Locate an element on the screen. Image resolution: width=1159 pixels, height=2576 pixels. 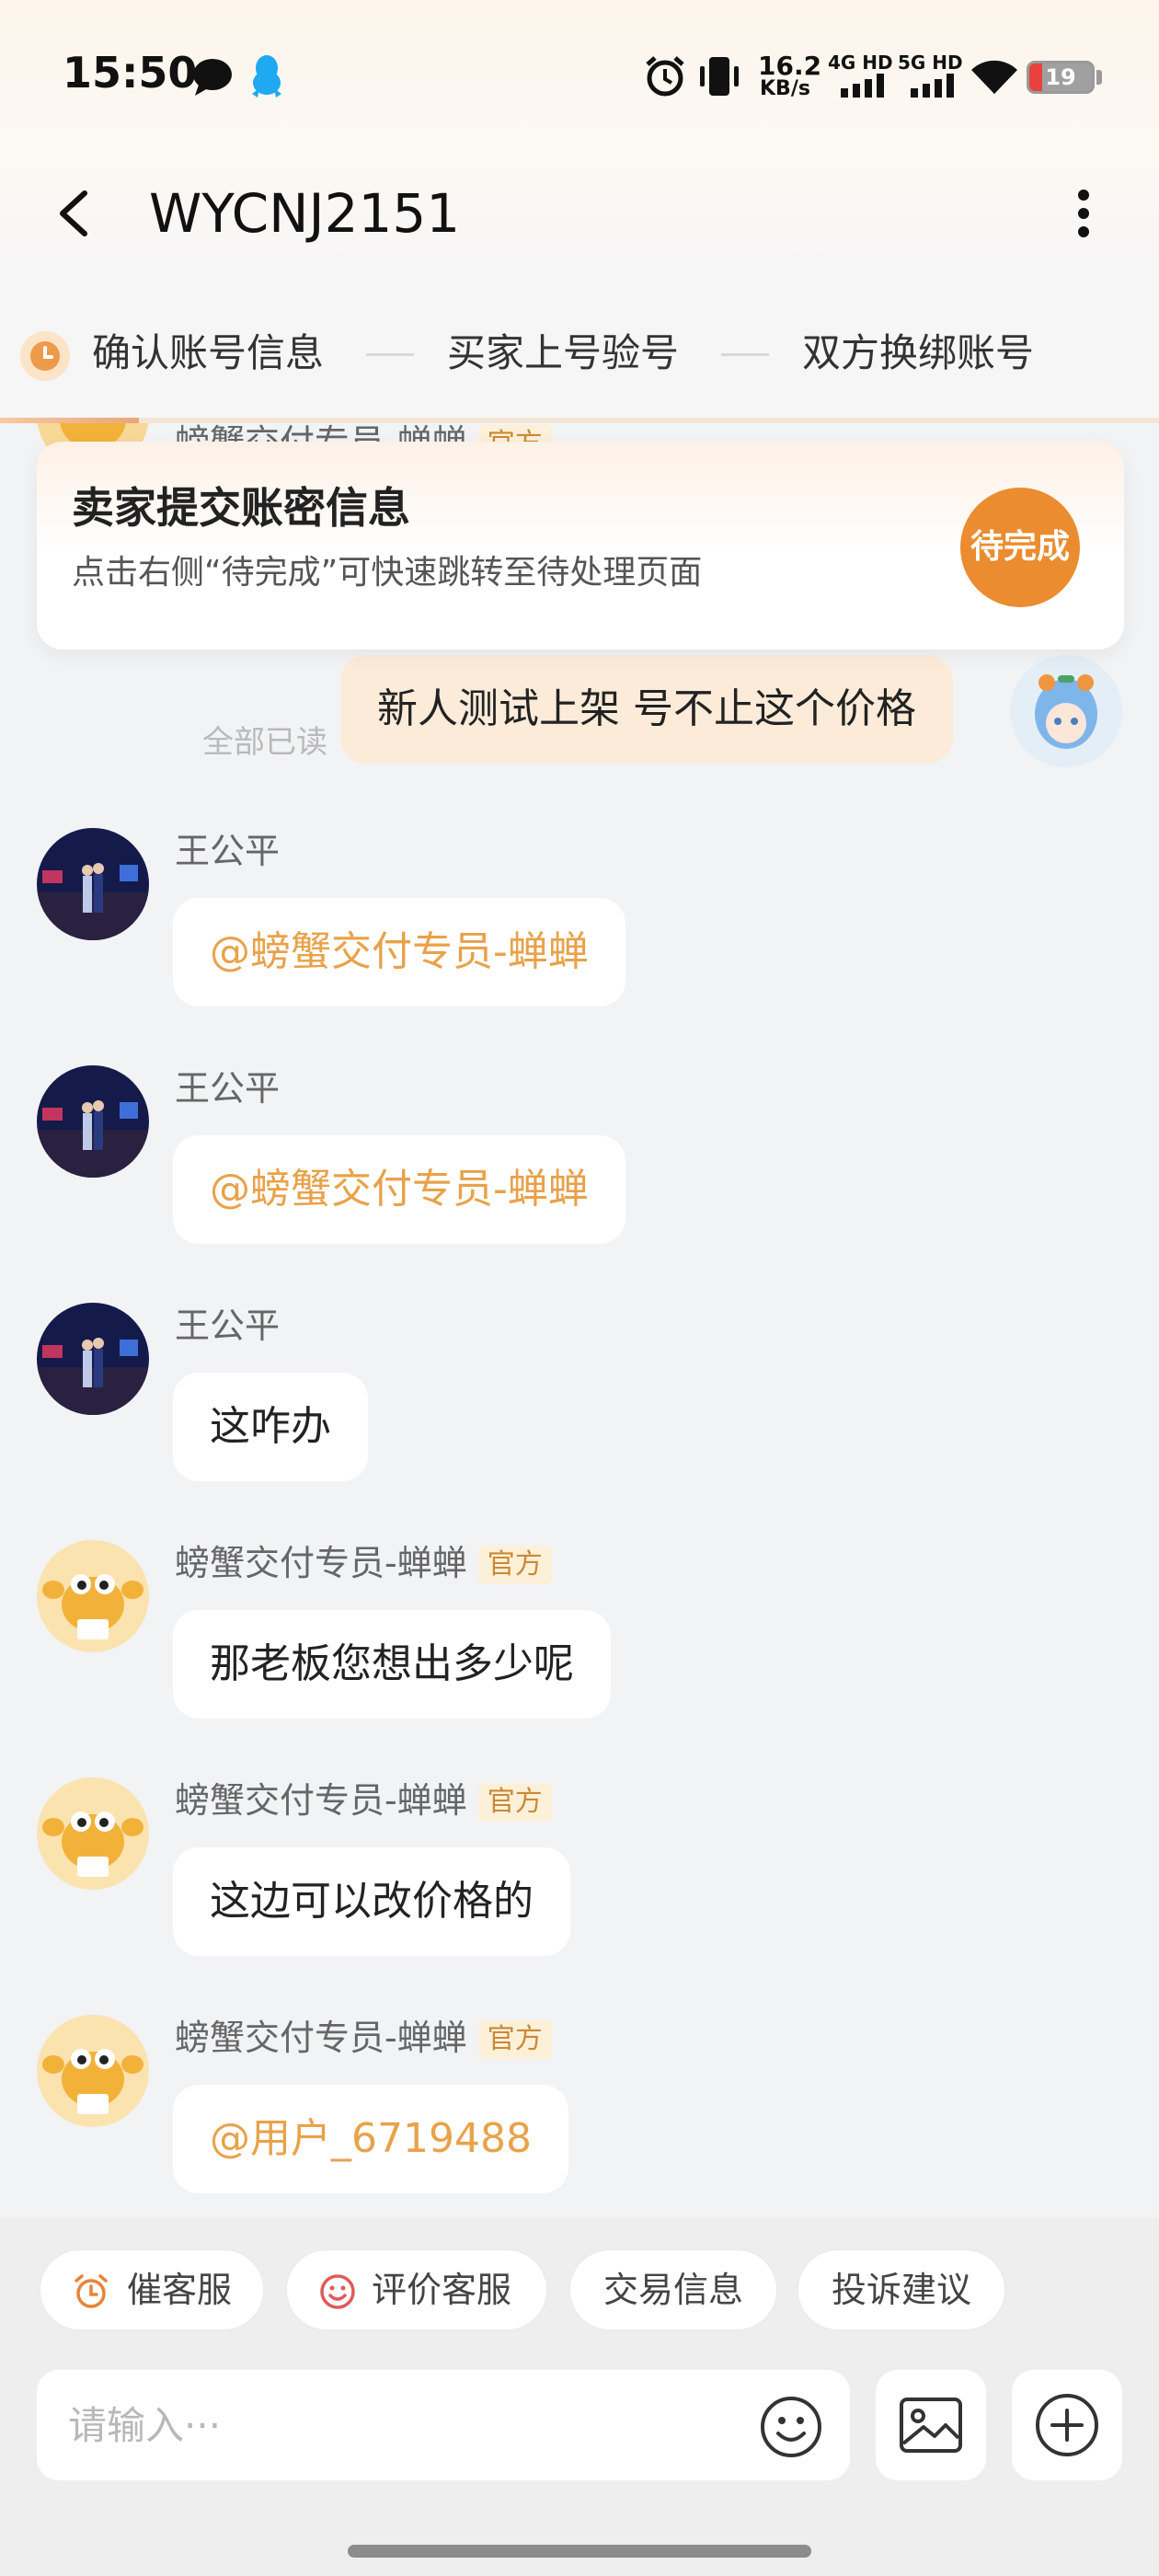
top-area: 15:50 16.2 KB/s 4G HD 5G HD 19 WYCNJ2151 is located at coordinates (579, 142).